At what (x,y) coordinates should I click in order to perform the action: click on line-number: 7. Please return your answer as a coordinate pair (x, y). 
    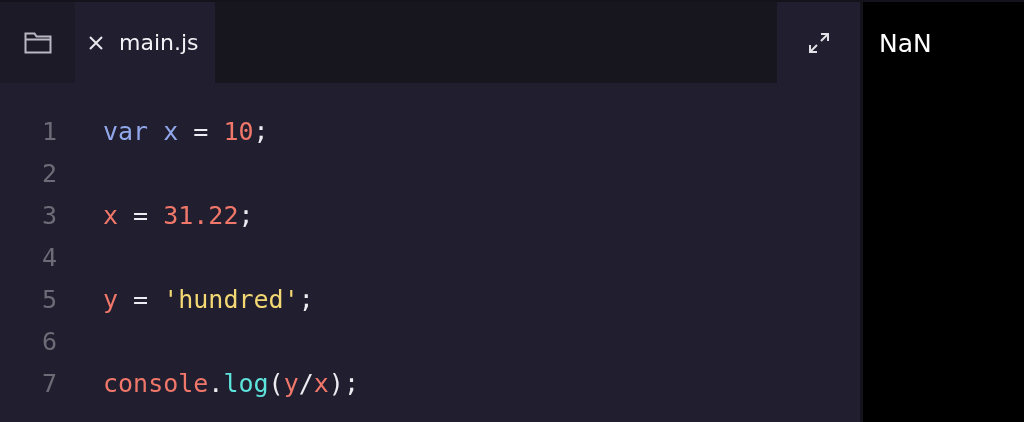
    Looking at the image, I should click on (48, 383).